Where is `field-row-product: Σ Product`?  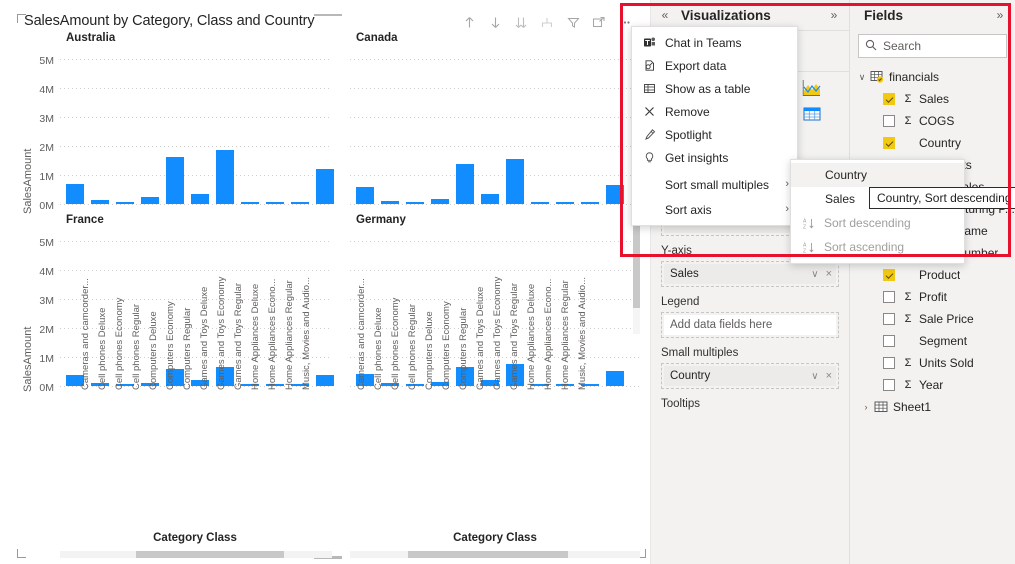 field-row-product: Σ Product is located at coordinates (932, 275).